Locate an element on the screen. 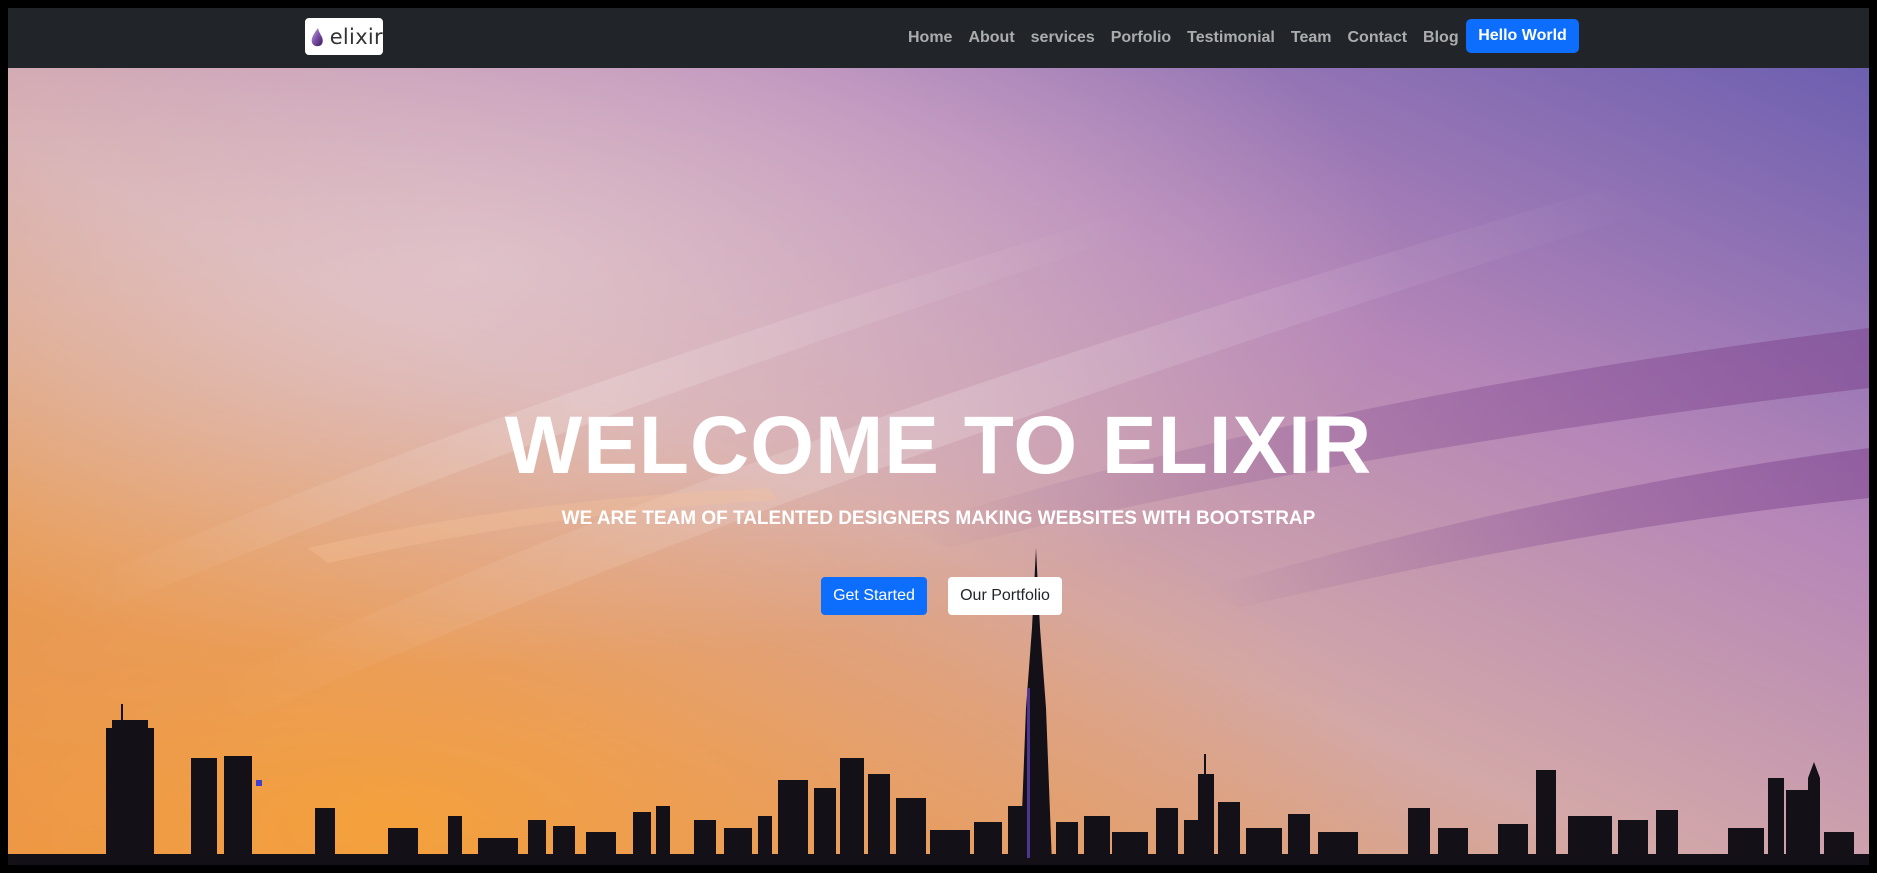 The width and height of the screenshot is (1877, 873). our-portfolio-button: Our Portfolio is located at coordinates (1005, 596).